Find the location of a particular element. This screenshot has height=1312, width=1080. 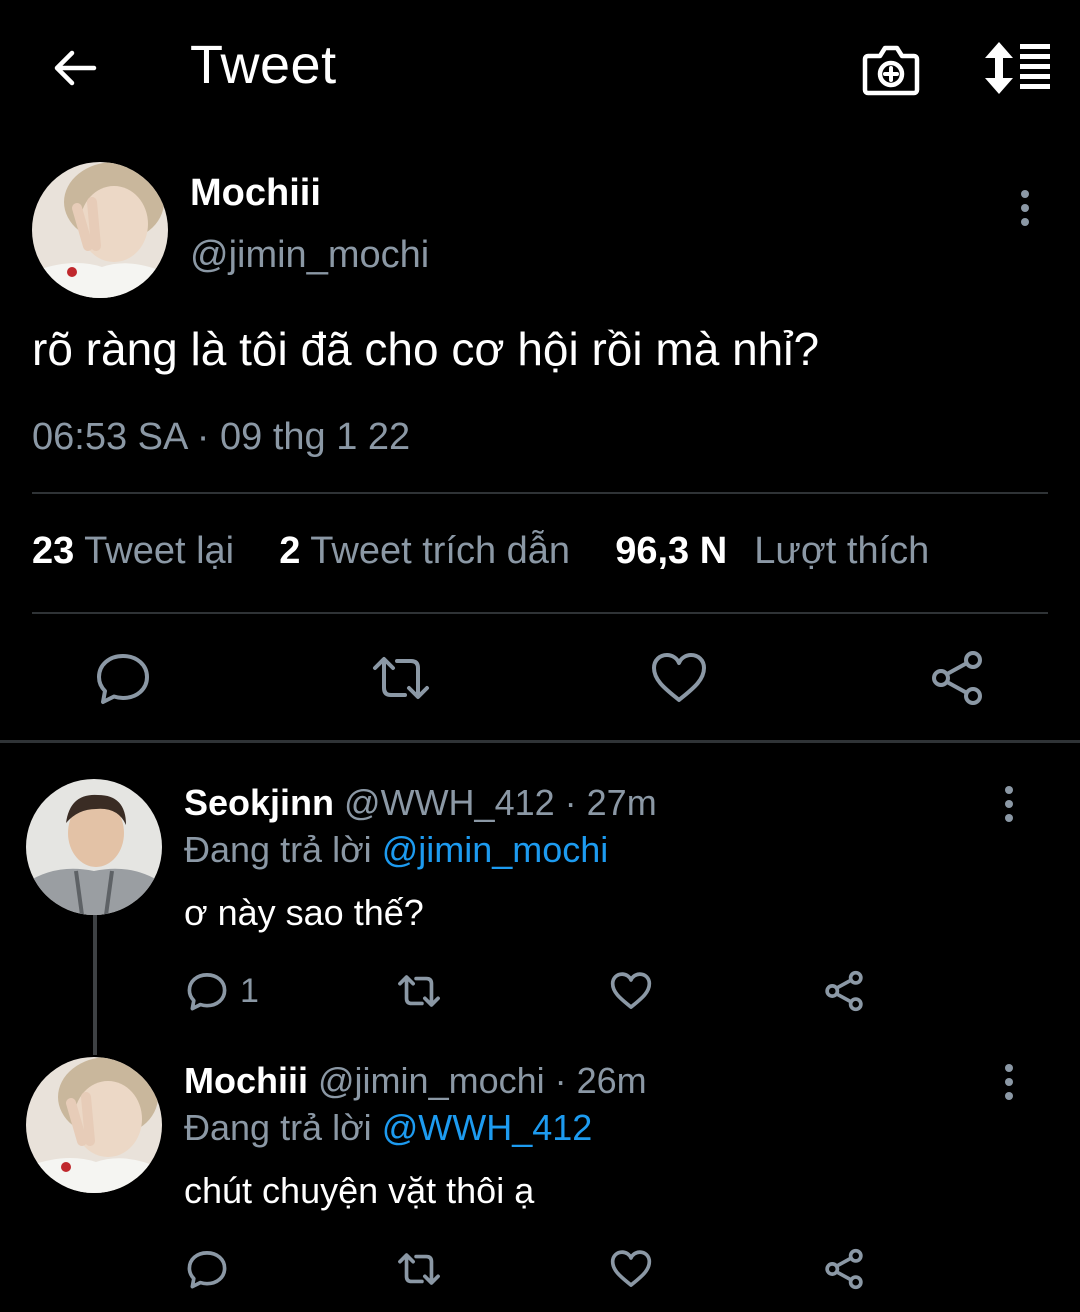

arrow-left-icon is located at coordinates (74, 68).